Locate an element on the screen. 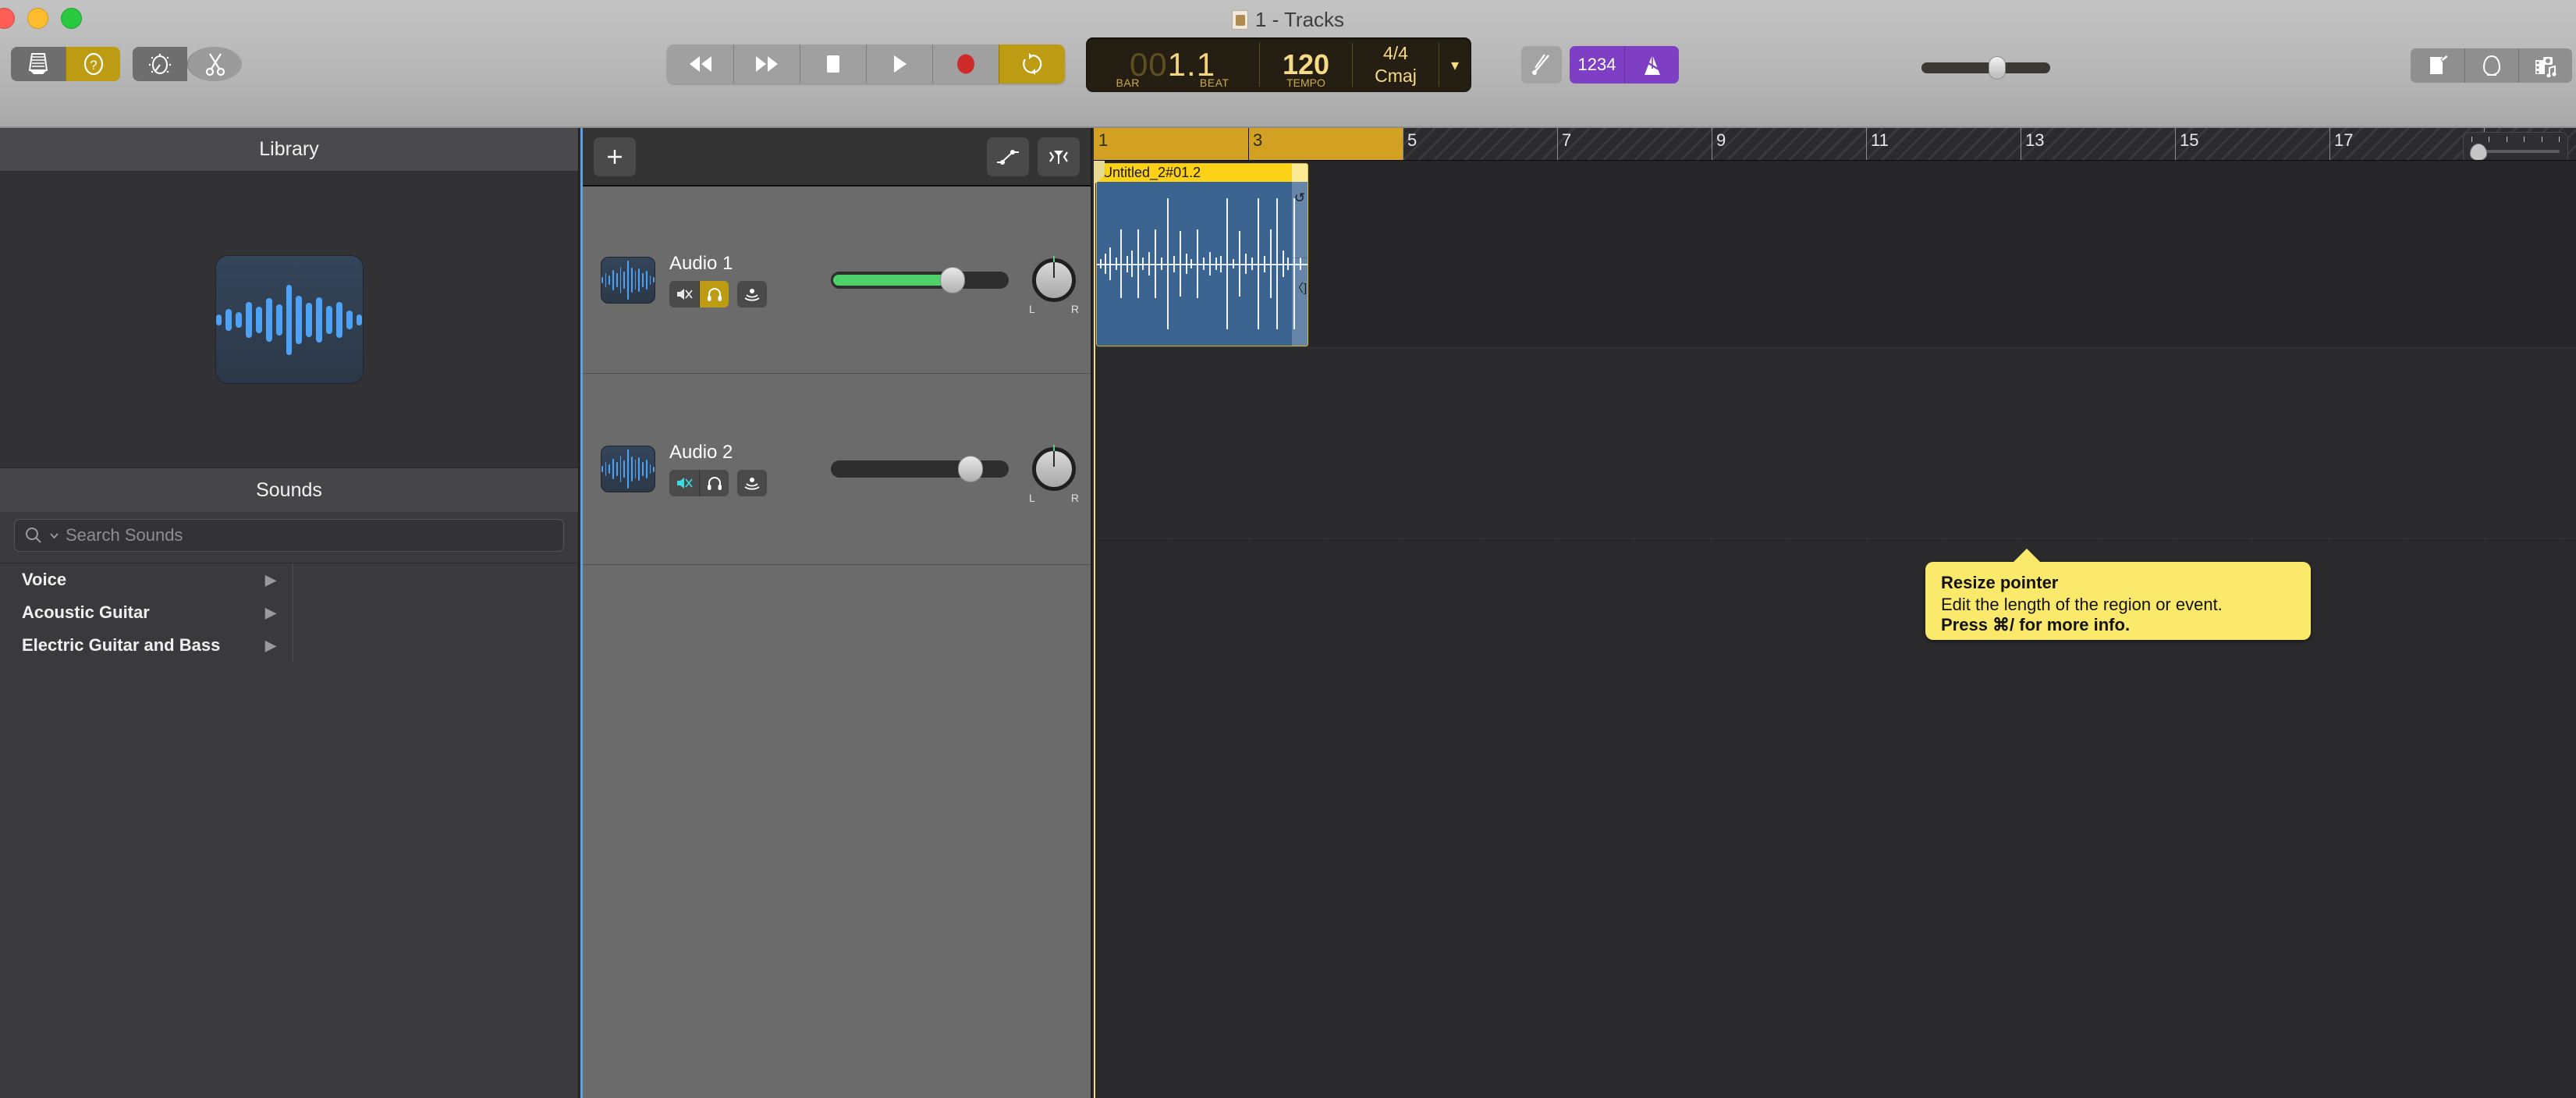  media-browser-button is located at coordinates (2545, 65).